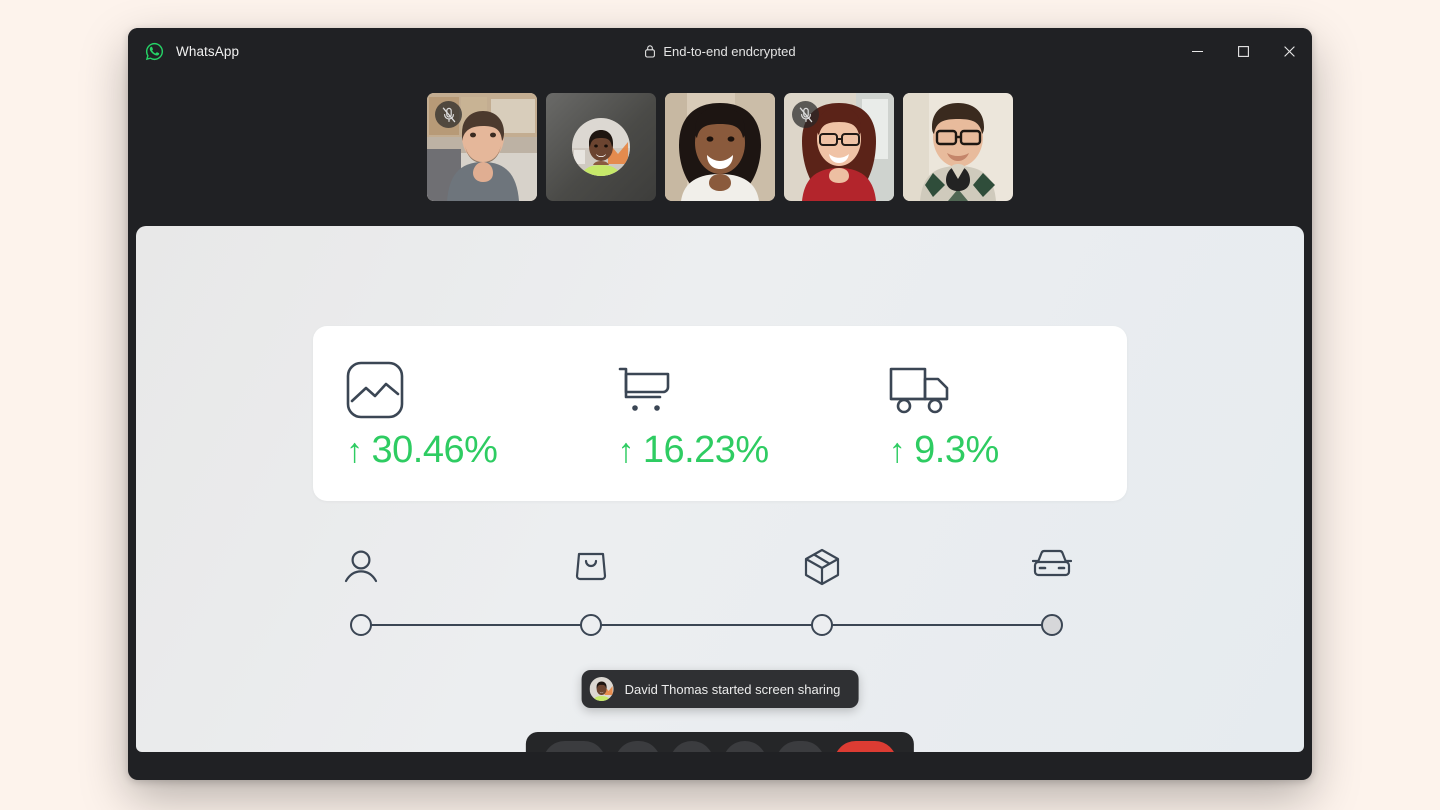 The height and width of the screenshot is (810, 1440). I want to click on screen-share-toast: David Thomas started screen sharing, so click(720, 689).